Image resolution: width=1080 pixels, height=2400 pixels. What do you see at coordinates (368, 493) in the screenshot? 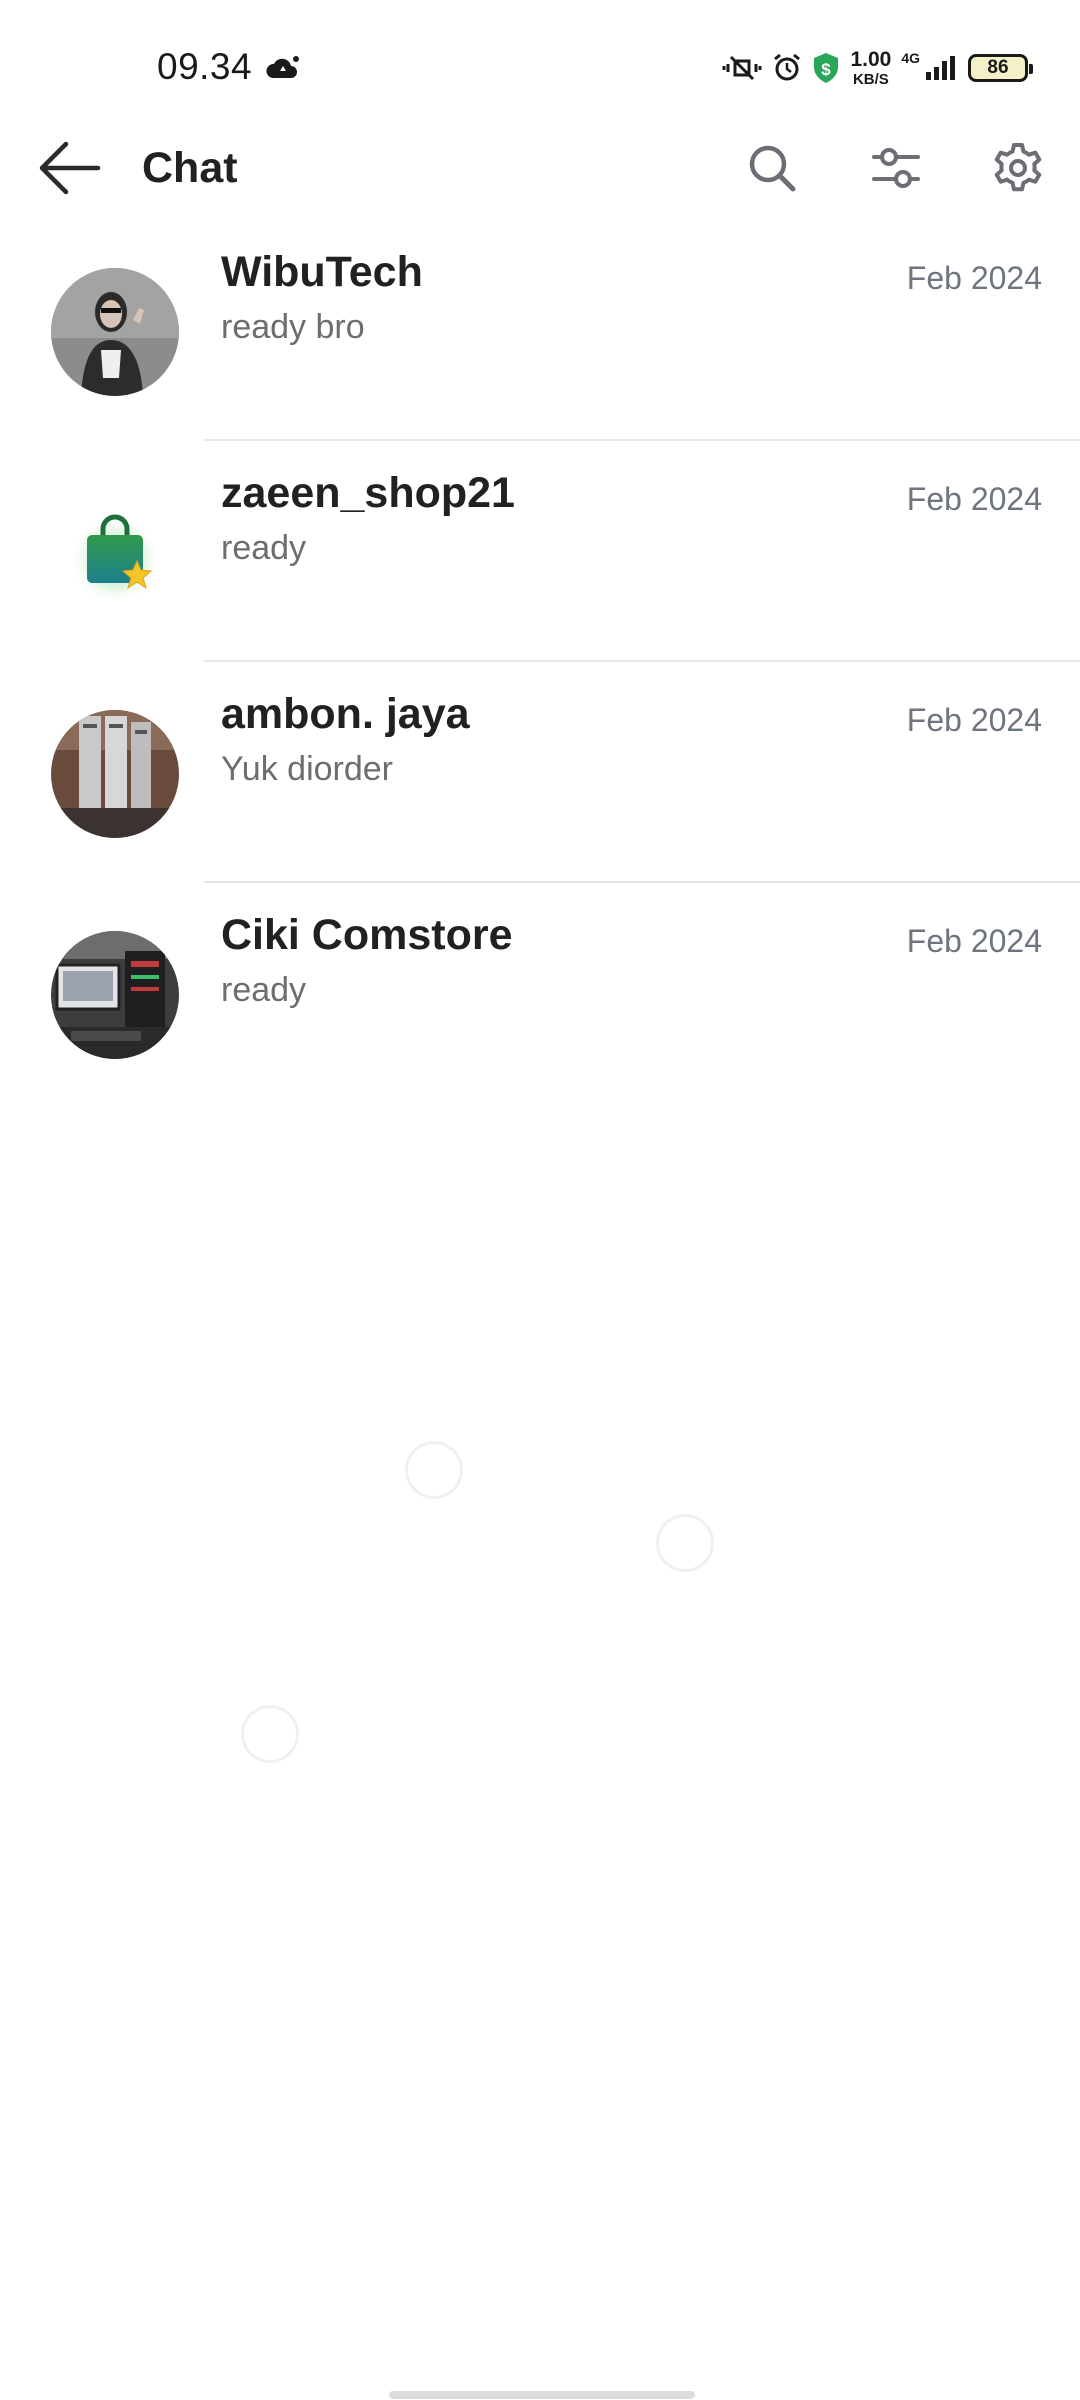
I see `chat-name: zaeen_shop21` at bounding box center [368, 493].